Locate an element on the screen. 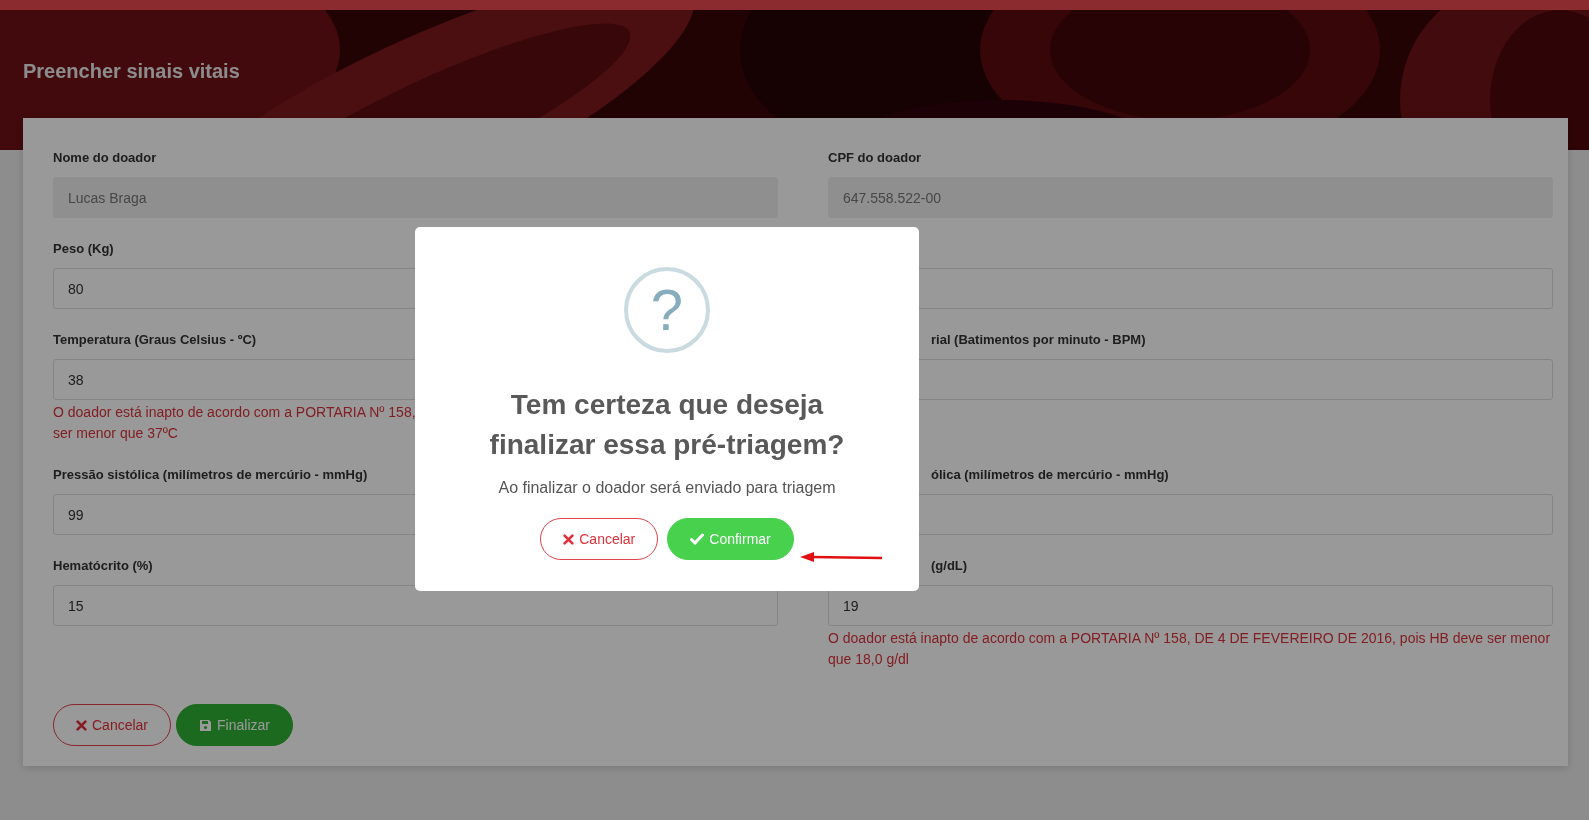 This screenshot has height=820, width=1589. field-label: CPF do doador is located at coordinates (875, 157).